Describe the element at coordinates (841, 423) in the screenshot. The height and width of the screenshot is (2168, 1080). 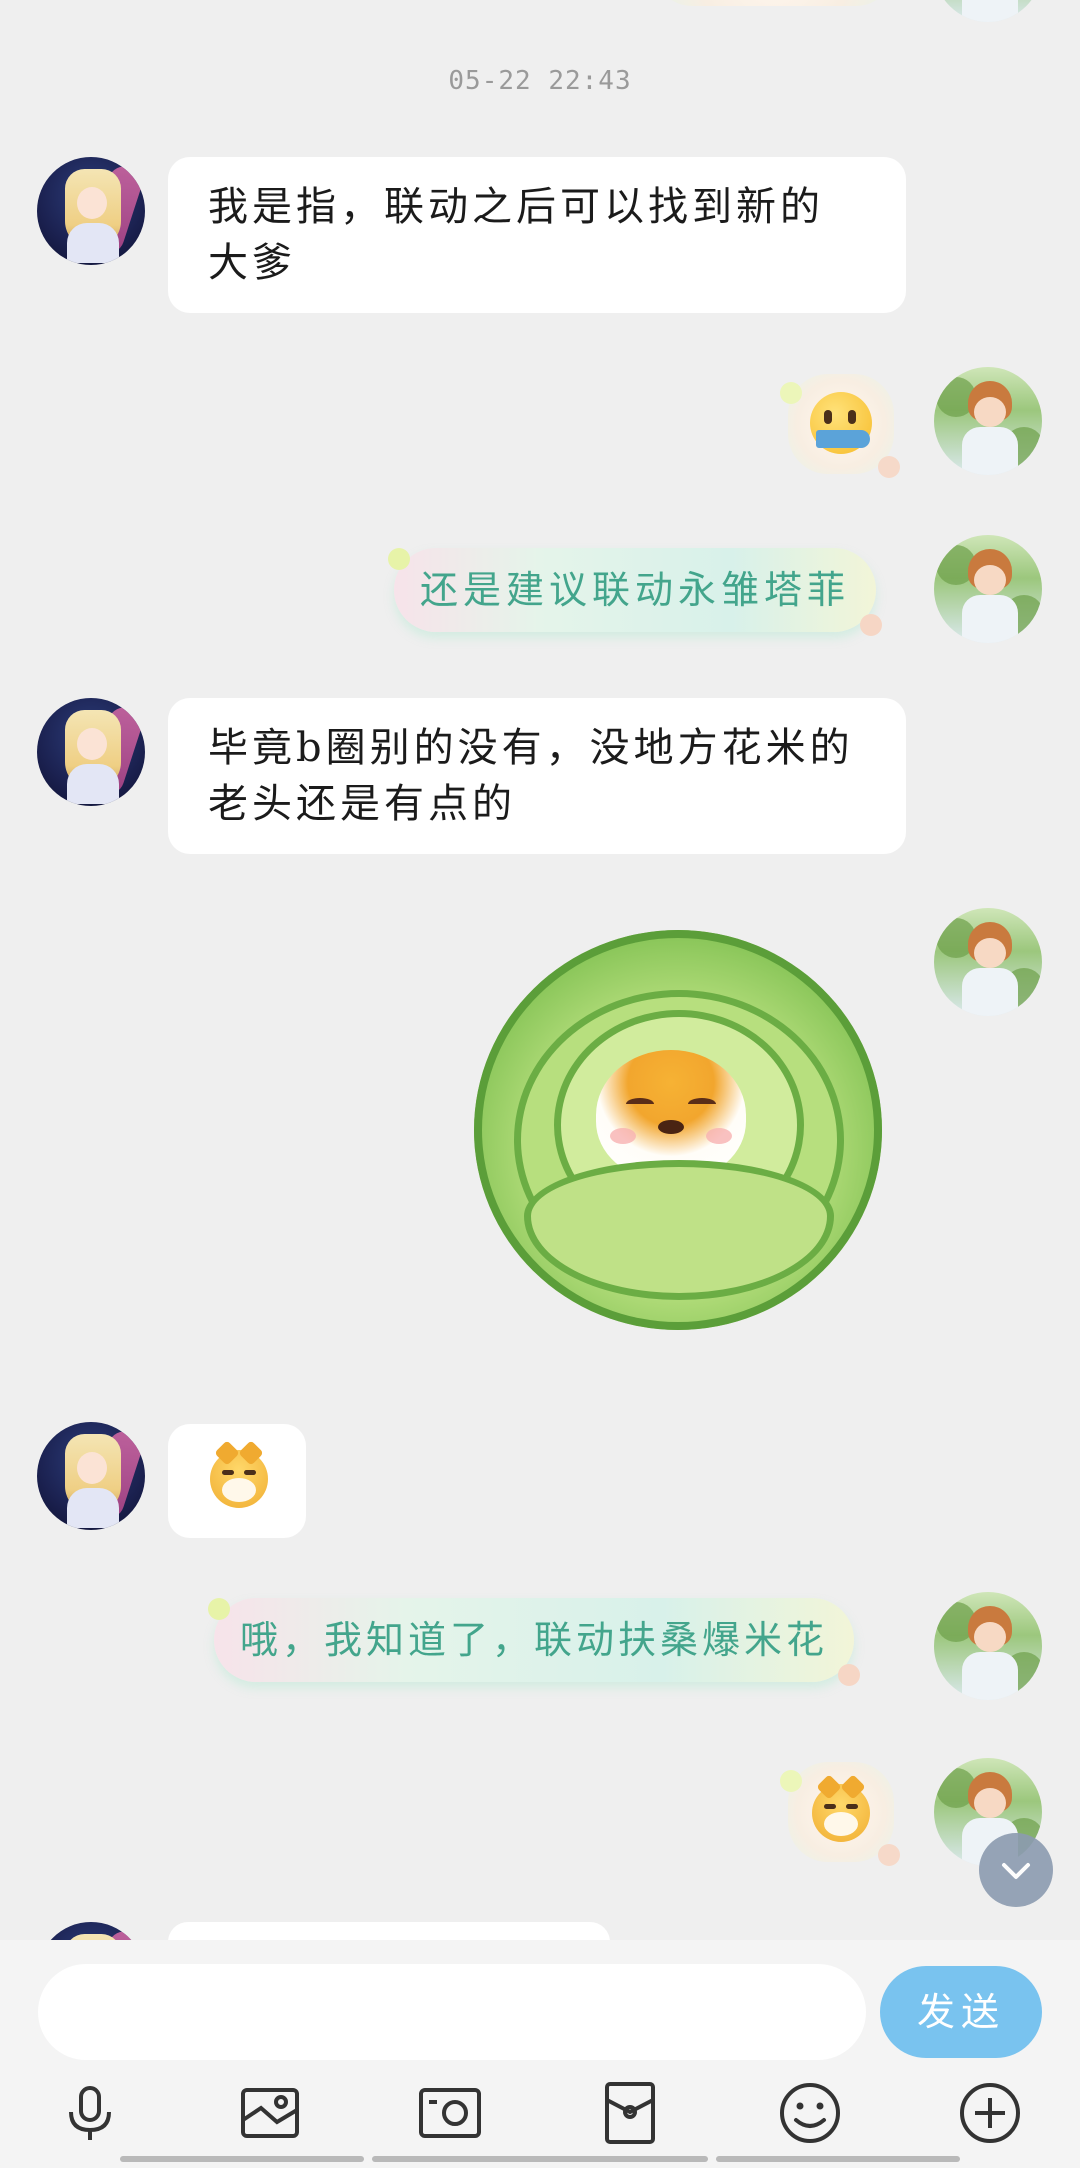
I see `fish-face-emoji-icon` at that location.